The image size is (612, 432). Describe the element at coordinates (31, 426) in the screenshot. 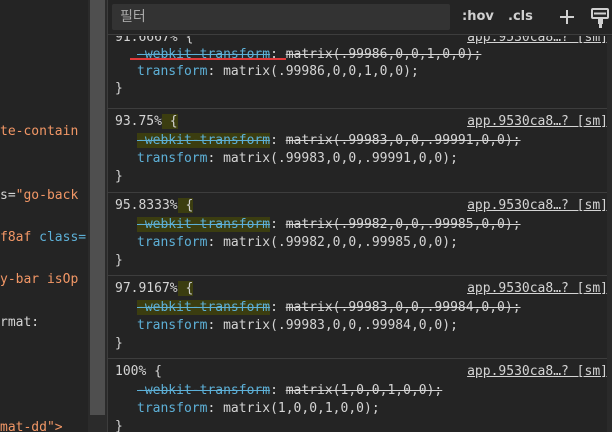

I see `dom-line: mat-dd">` at that location.